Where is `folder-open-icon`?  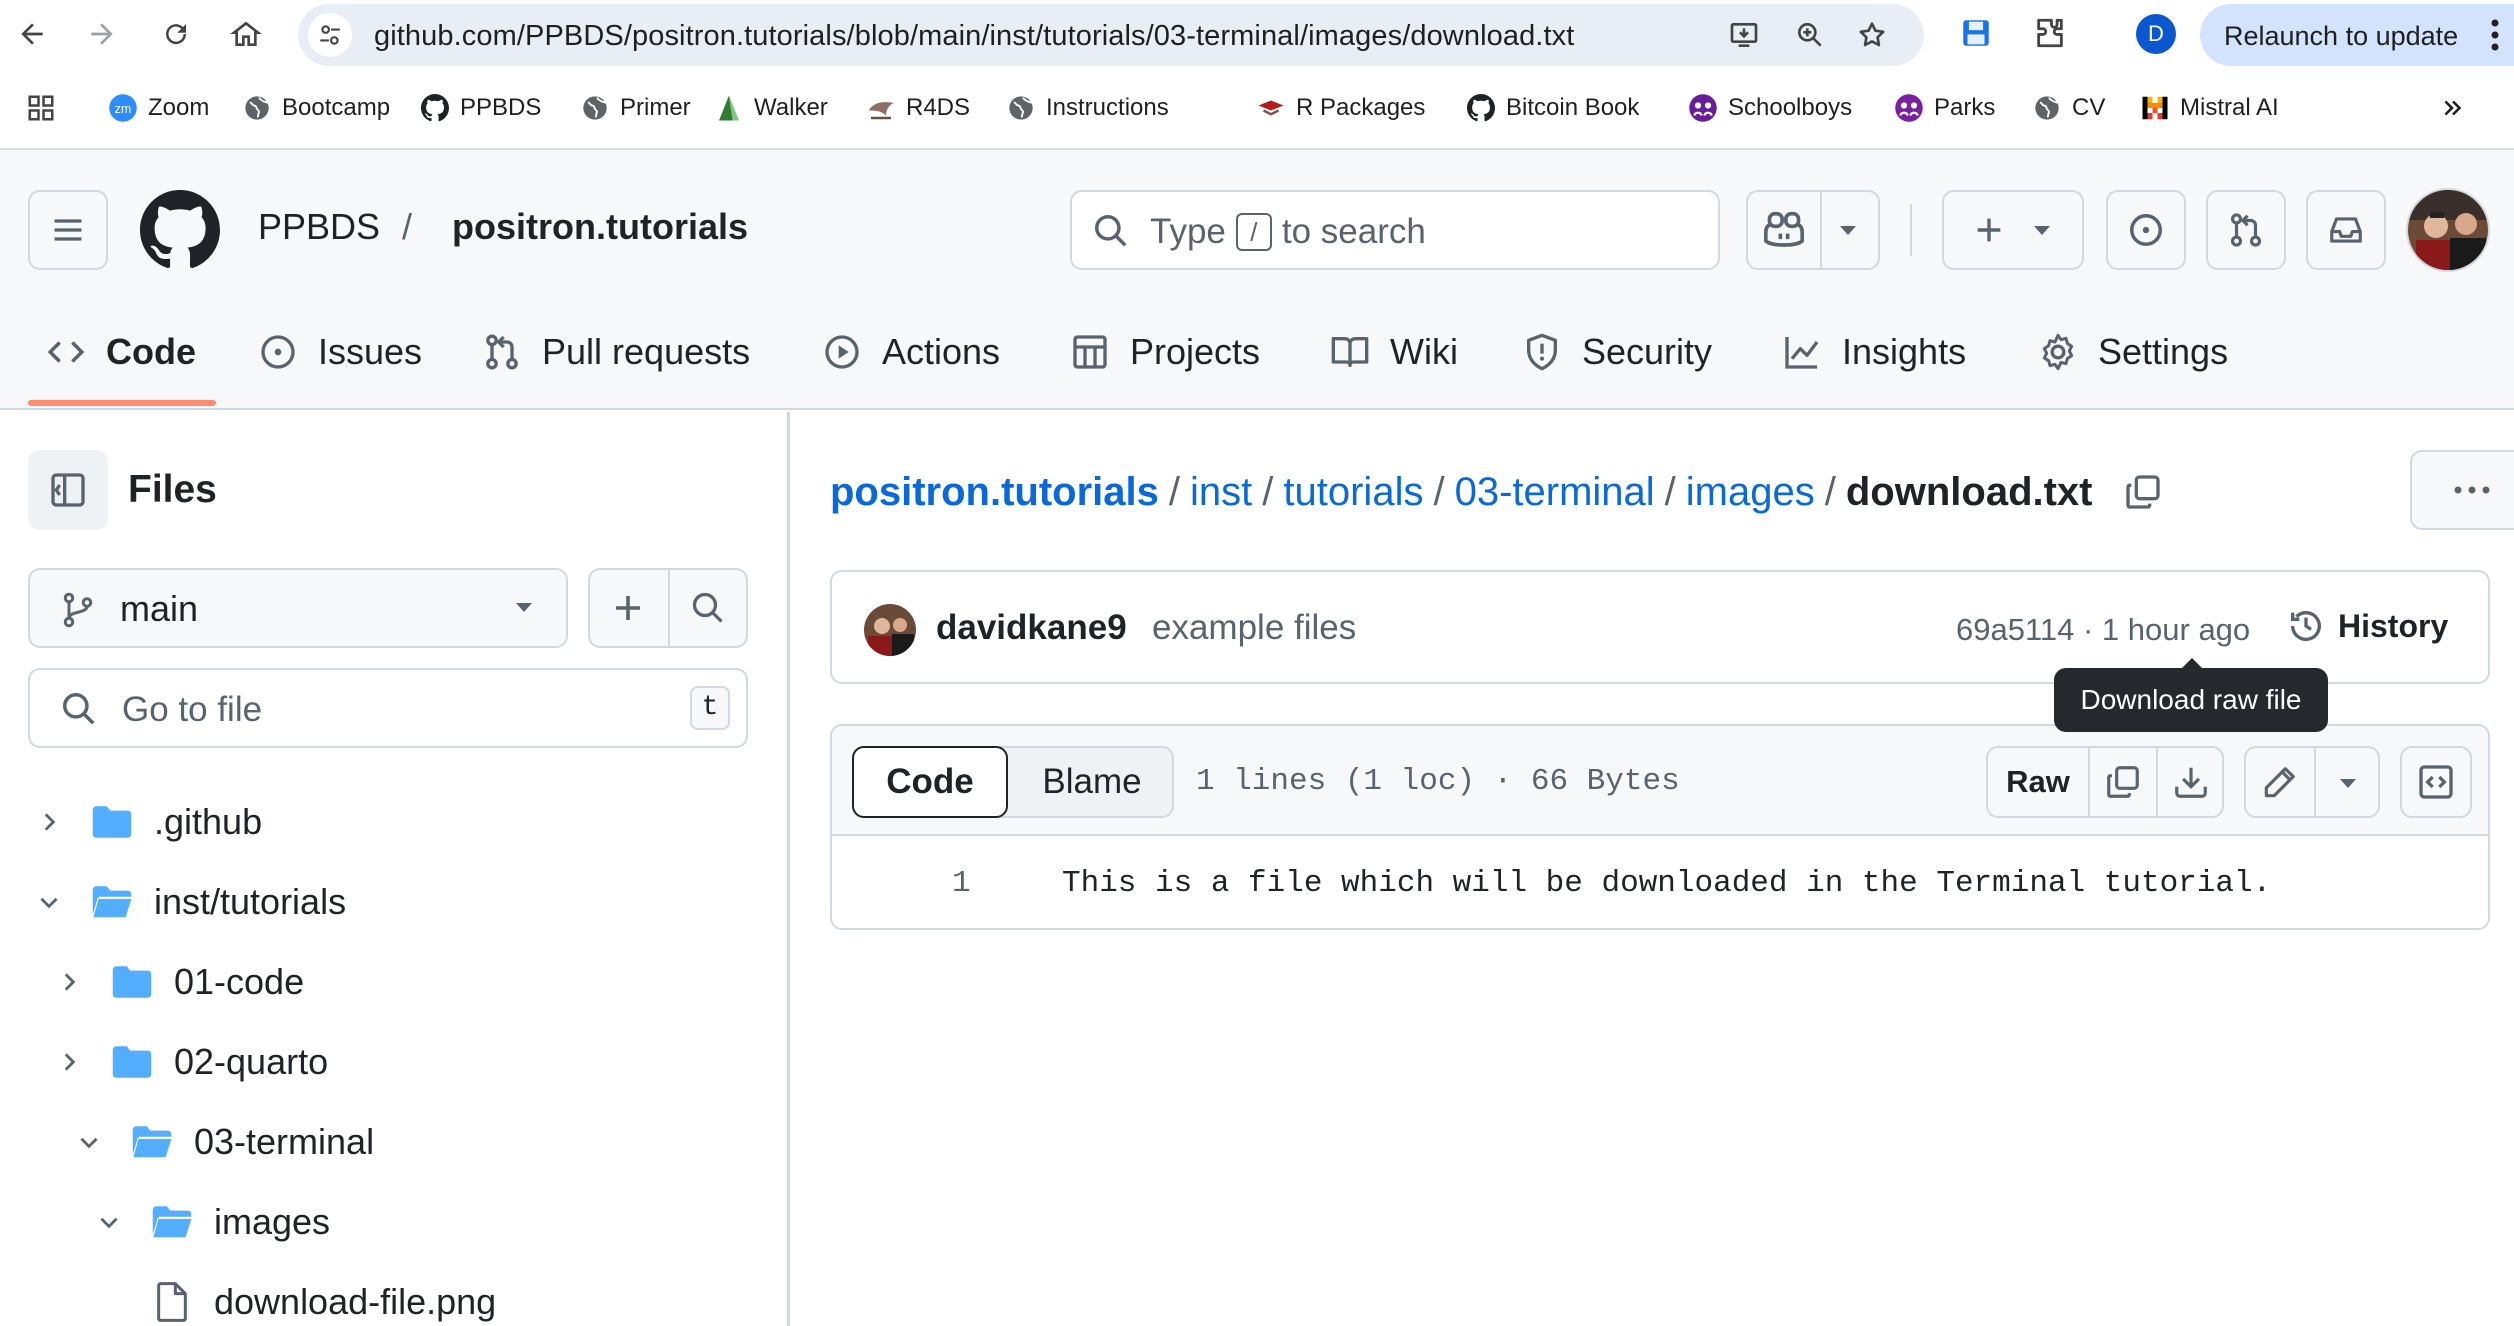 folder-open-icon is located at coordinates (152, 1142).